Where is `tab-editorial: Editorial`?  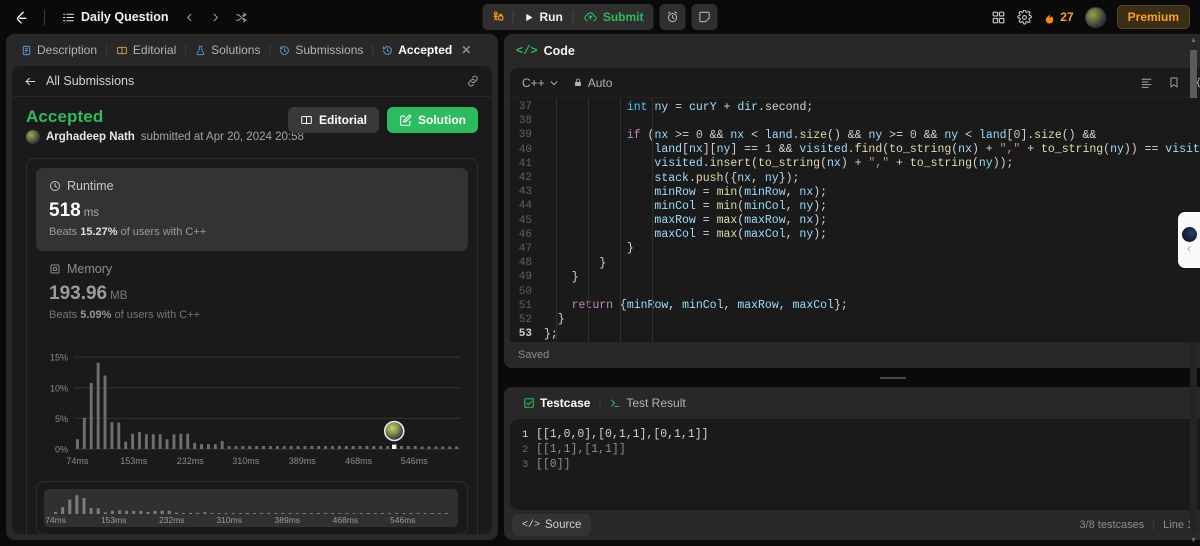 tab-editorial: Editorial is located at coordinates (146, 50).